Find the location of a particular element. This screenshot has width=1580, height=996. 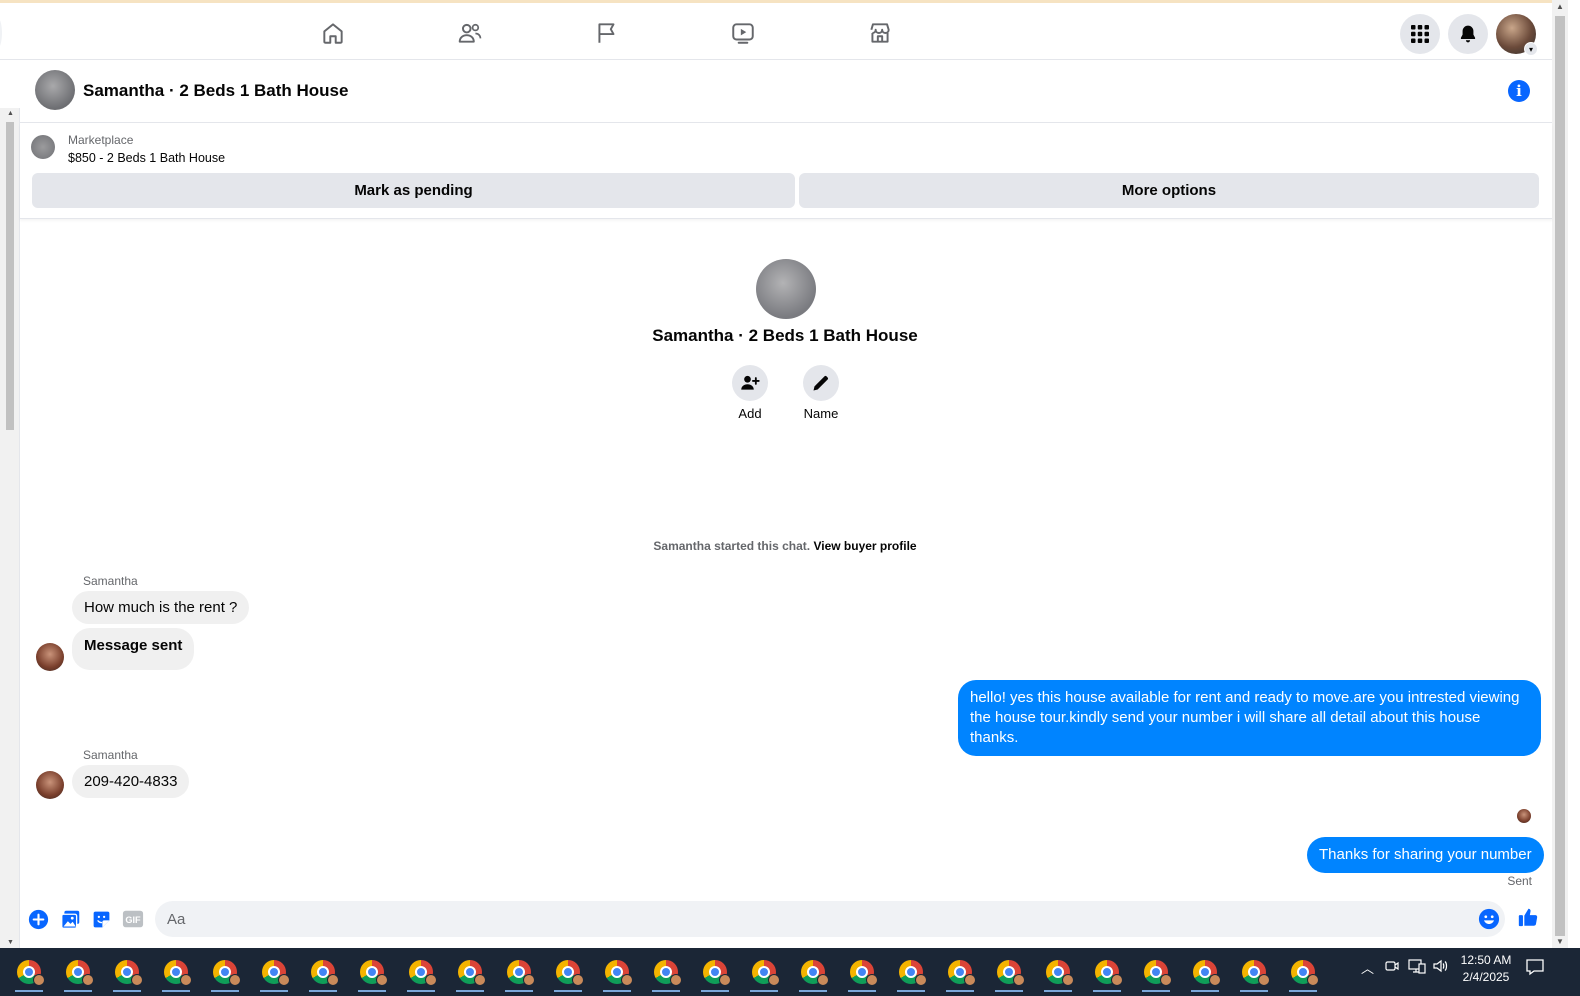

gif-icon: GIF is located at coordinates (133, 919).